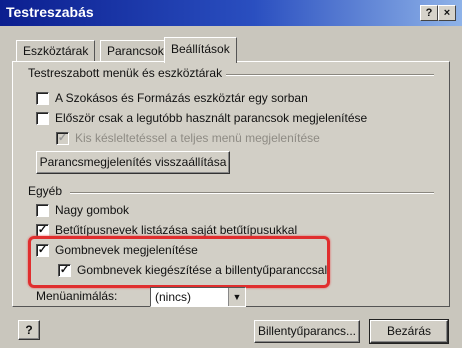  I want to click on tab-beallitasok: Beállítások, so click(200, 50).